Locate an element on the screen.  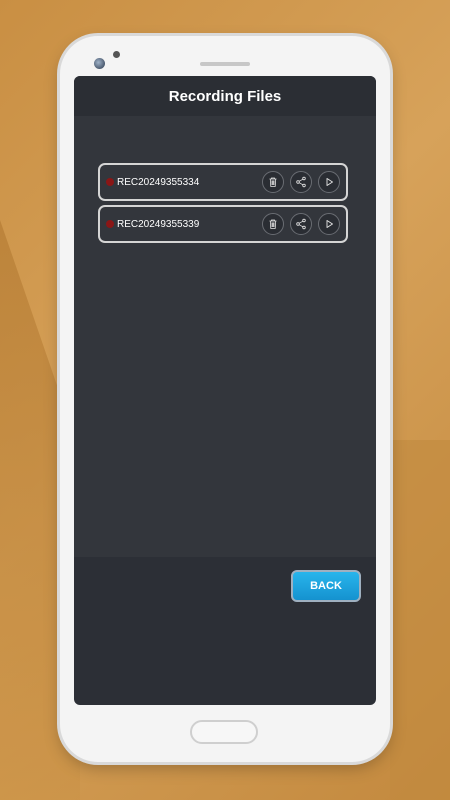
file-name: REC20249355339 is located at coordinates (158, 224).